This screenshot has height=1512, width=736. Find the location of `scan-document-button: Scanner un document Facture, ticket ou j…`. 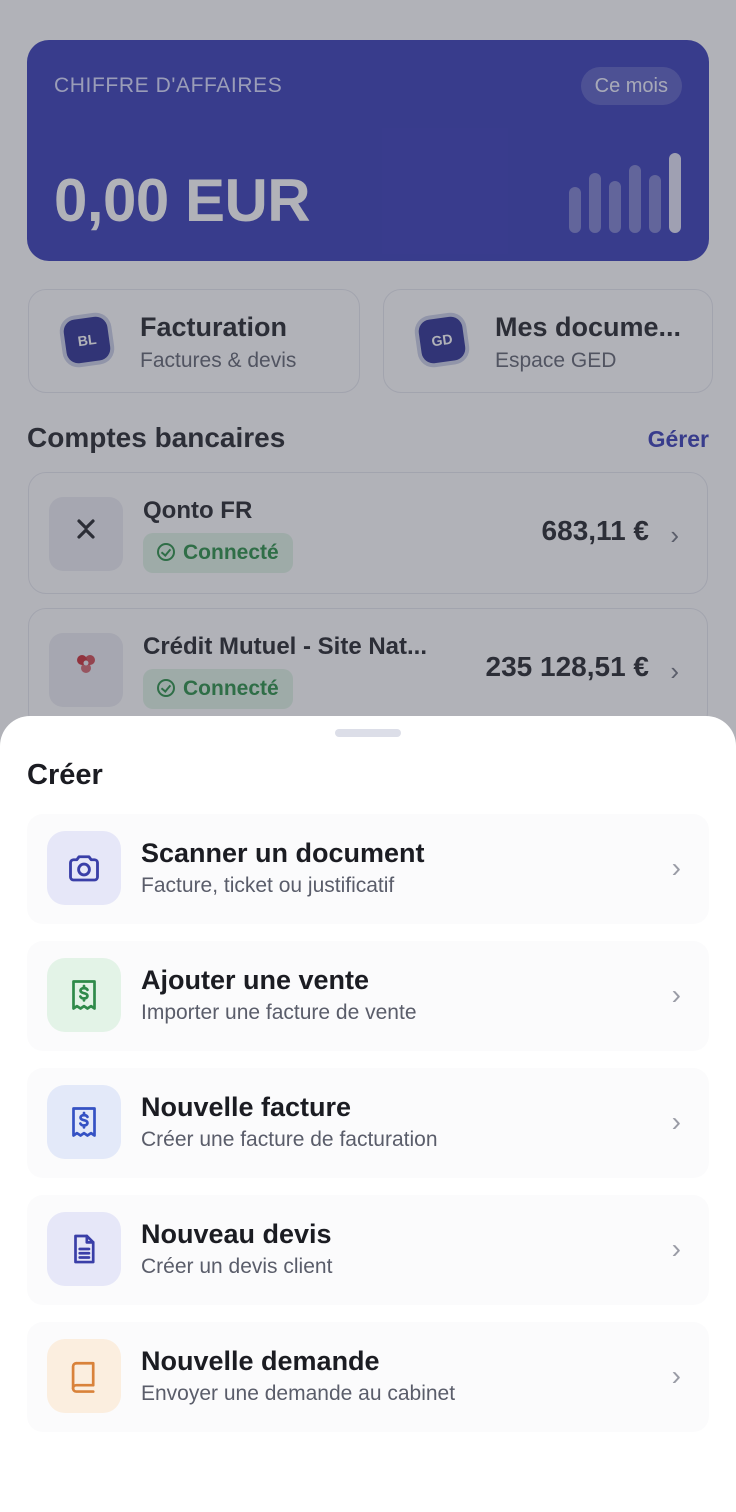

scan-document-button: Scanner un document Facture, ticket ou j… is located at coordinates (368, 869).